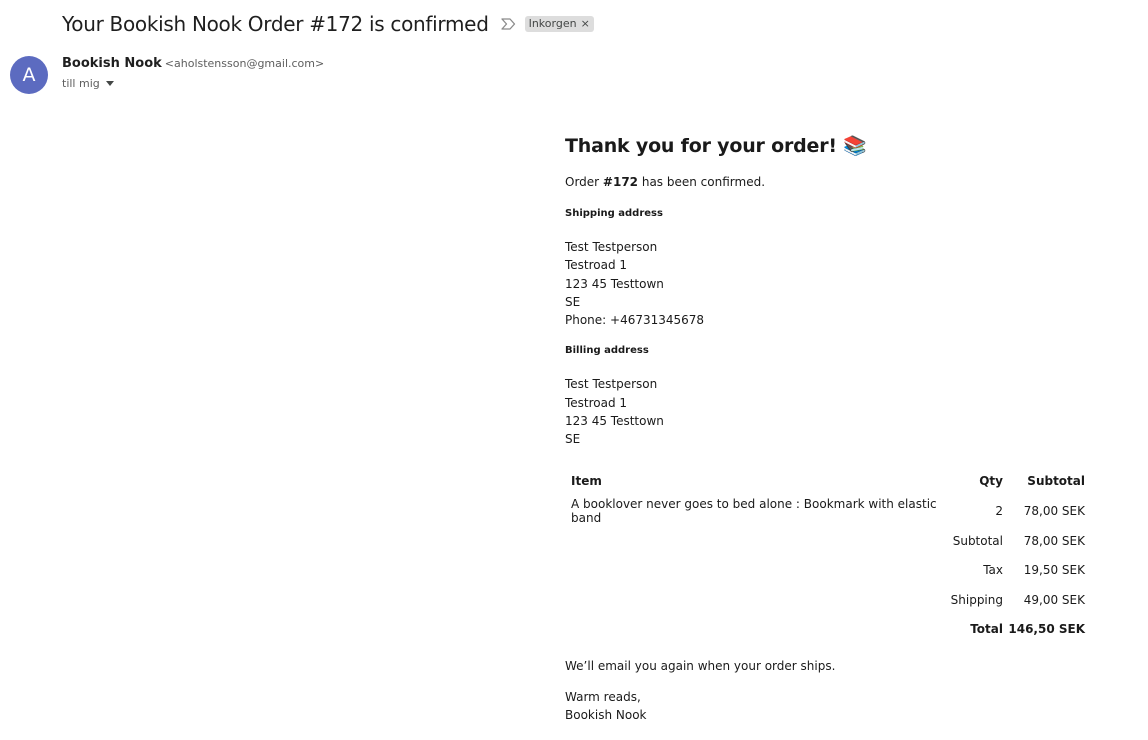  Describe the element at coordinates (1054, 540) in the screenshot. I see `summary-value: 78,00 SEK` at that location.